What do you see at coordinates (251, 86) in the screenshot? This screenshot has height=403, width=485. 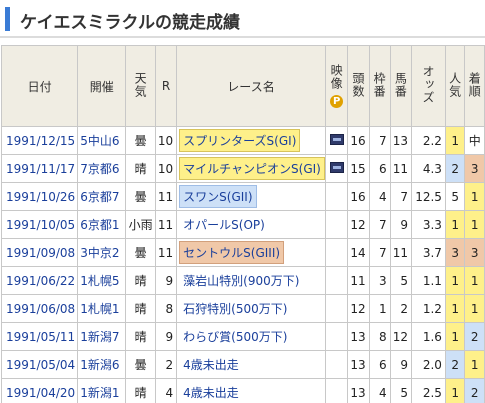 I see `col-header-race: レース名` at bounding box center [251, 86].